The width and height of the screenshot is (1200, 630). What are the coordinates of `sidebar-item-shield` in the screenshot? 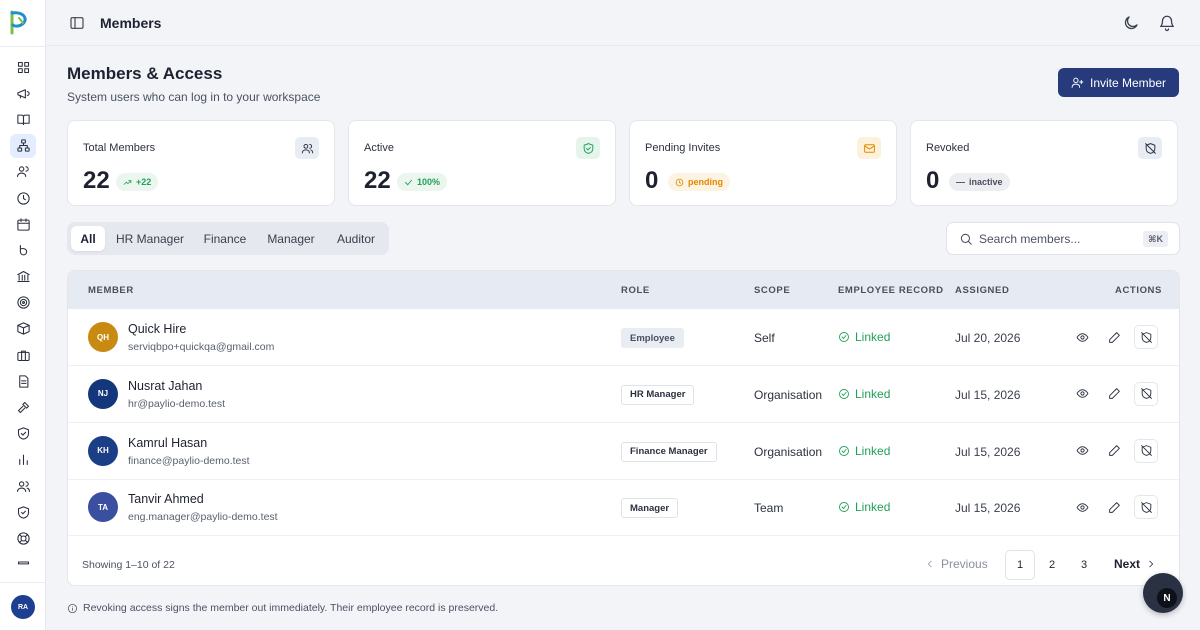 It's located at (23, 512).